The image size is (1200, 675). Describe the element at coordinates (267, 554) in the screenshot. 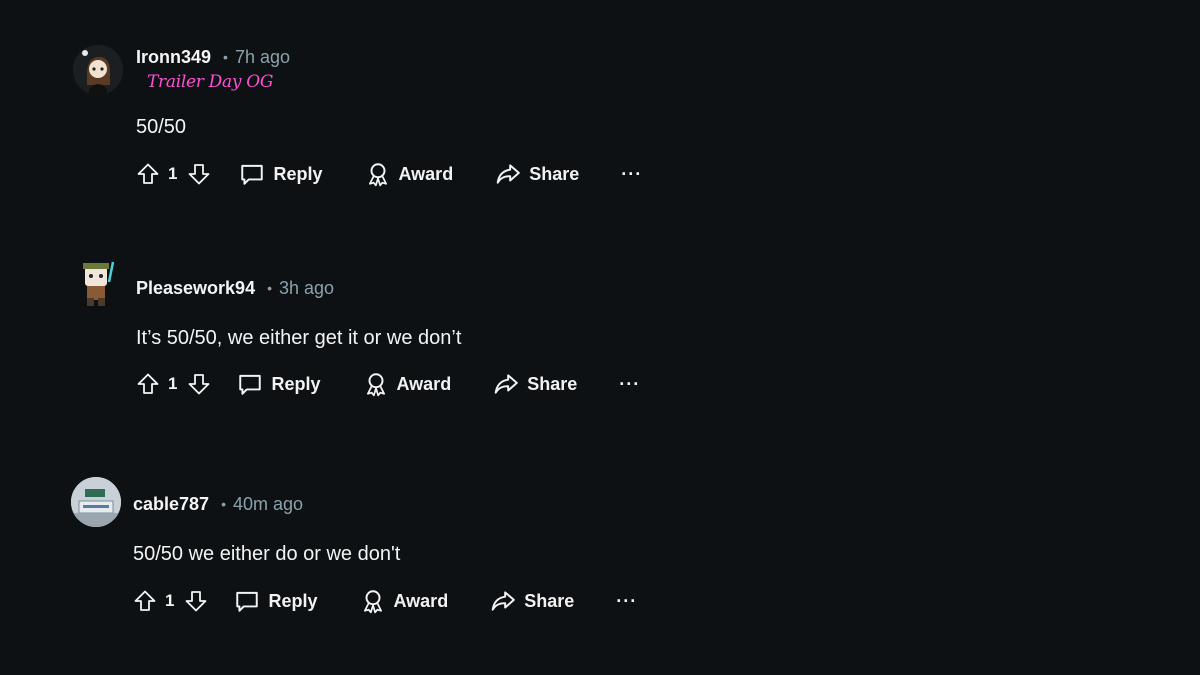

I see `comment-text: 50/50 we either do or we don't` at that location.